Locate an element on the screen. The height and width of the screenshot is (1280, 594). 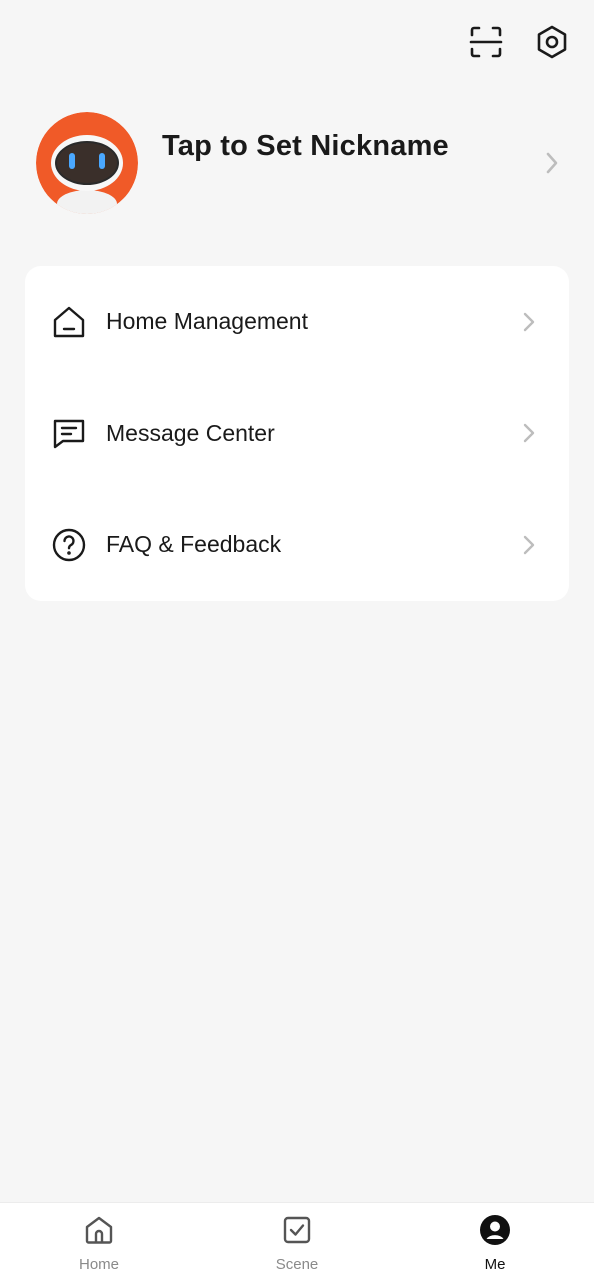
message-icon is located at coordinates (69, 433).